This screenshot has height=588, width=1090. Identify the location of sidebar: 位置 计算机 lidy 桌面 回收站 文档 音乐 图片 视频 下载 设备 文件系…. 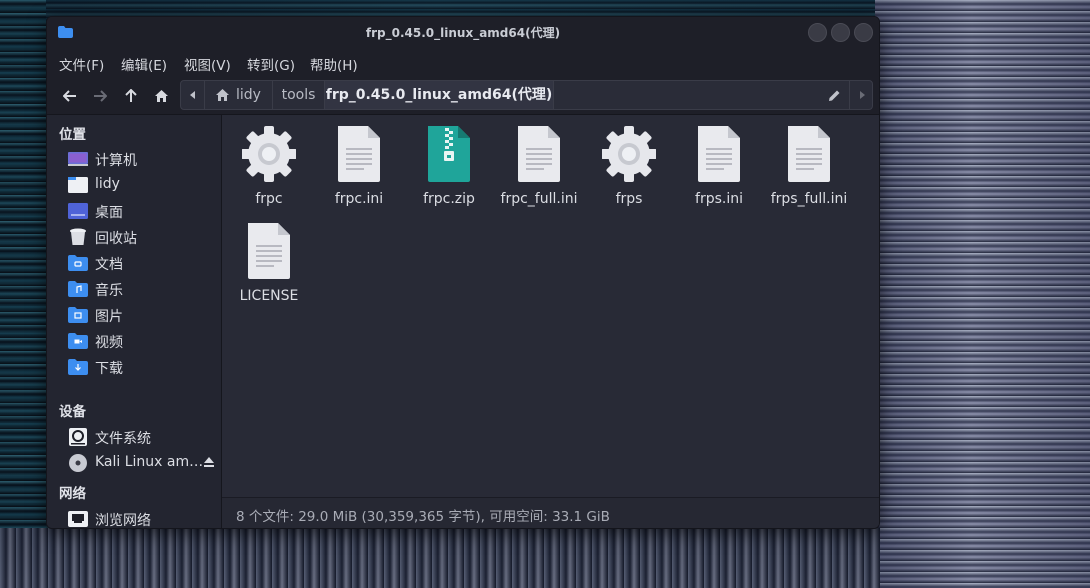
(134, 322).